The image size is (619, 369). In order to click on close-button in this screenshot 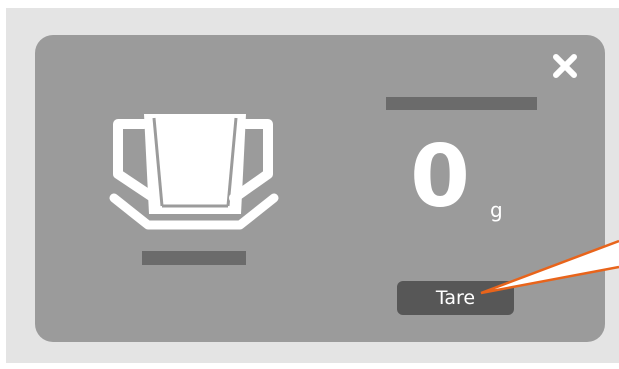, I will do `click(565, 66)`.